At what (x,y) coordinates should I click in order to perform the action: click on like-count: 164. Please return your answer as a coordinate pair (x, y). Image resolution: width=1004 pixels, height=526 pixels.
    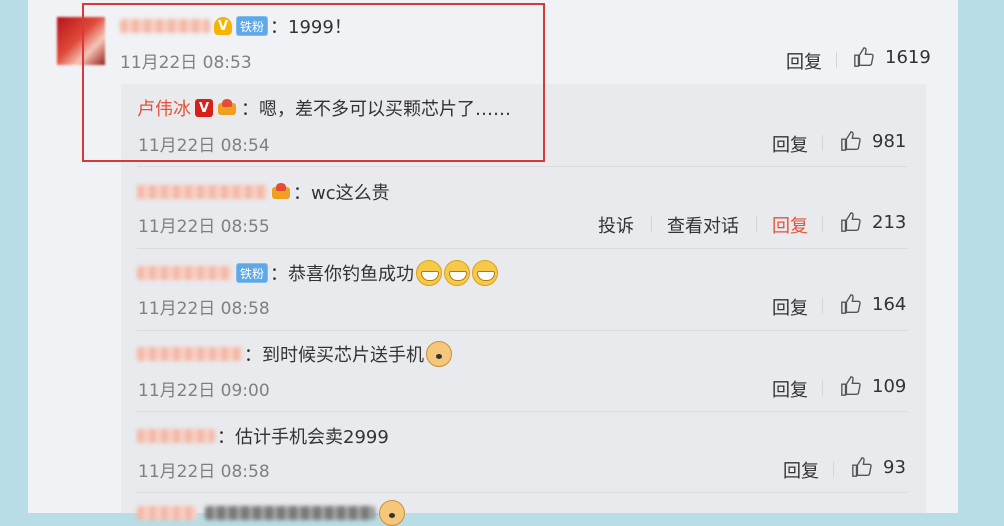
    Looking at the image, I should click on (889, 304).